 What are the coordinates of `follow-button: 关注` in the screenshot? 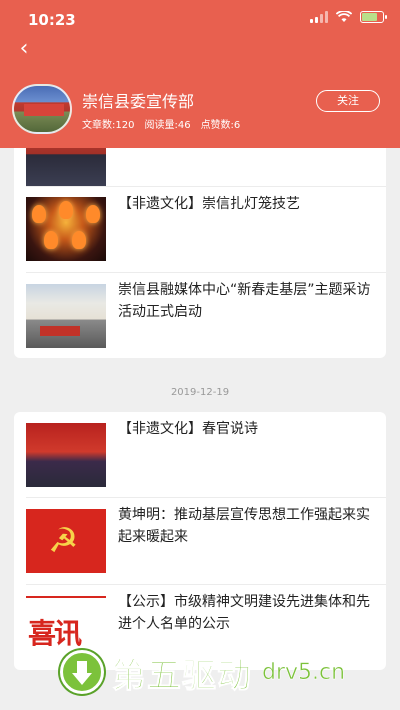 It's located at (348, 101).